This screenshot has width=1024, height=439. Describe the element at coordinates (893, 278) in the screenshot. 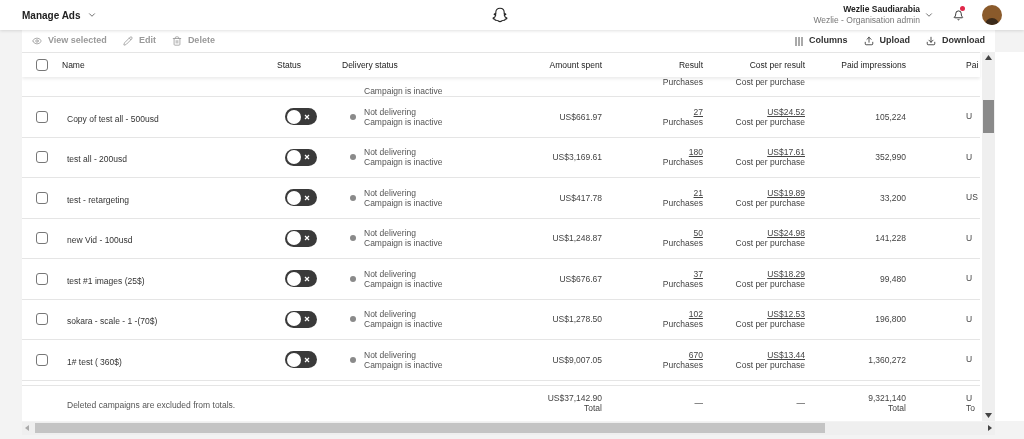

I see `impressions-value: 99,480` at that location.